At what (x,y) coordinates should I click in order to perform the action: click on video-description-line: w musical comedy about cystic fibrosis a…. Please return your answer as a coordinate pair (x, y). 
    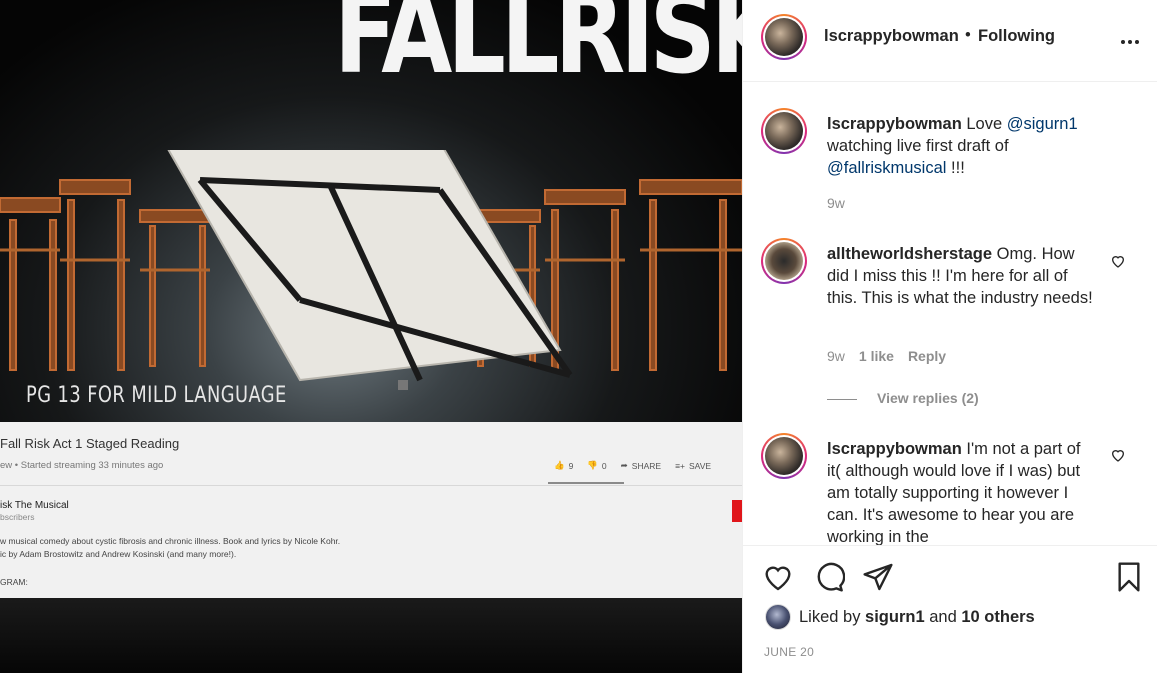
    Looking at the image, I should click on (170, 541).